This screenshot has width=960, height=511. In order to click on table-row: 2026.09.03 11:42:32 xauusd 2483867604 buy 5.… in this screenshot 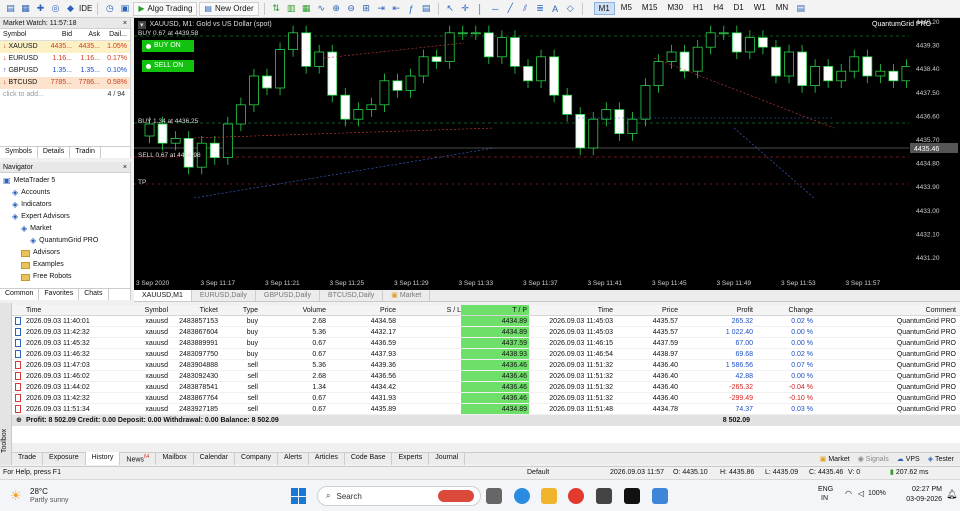, I will do `click(486, 332)`.